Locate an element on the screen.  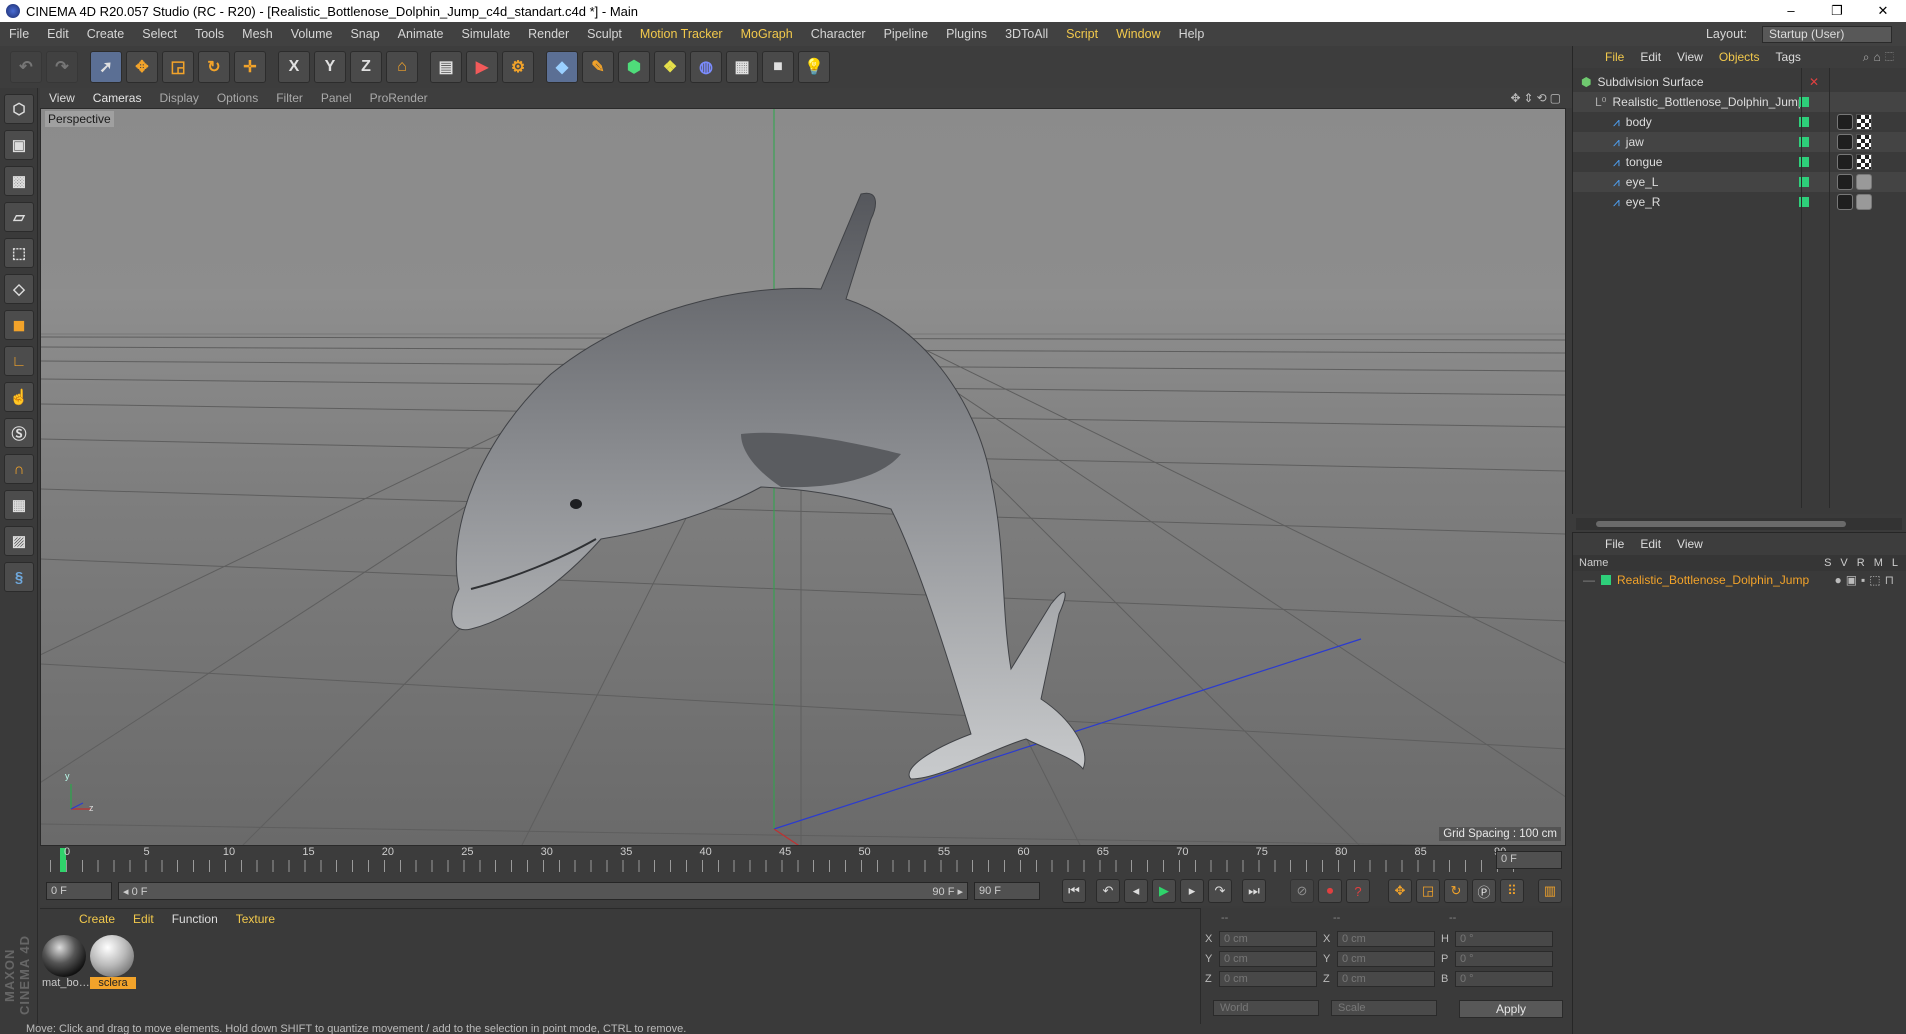
size-x-field: 0 cm is located at coordinates (1386, 939).